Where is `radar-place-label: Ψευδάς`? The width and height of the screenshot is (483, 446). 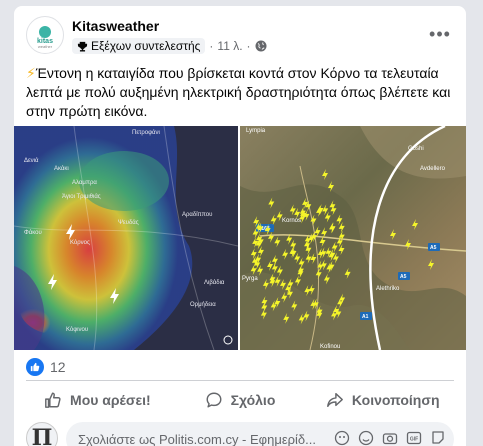 radar-place-label: Ψευδάς is located at coordinates (128, 222).